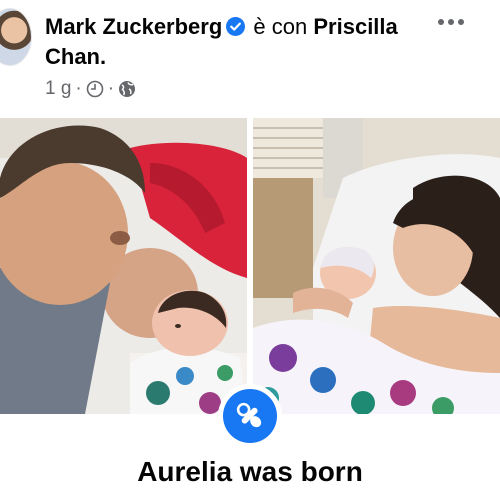  I want to click on life-event-badge, so click(250, 416).